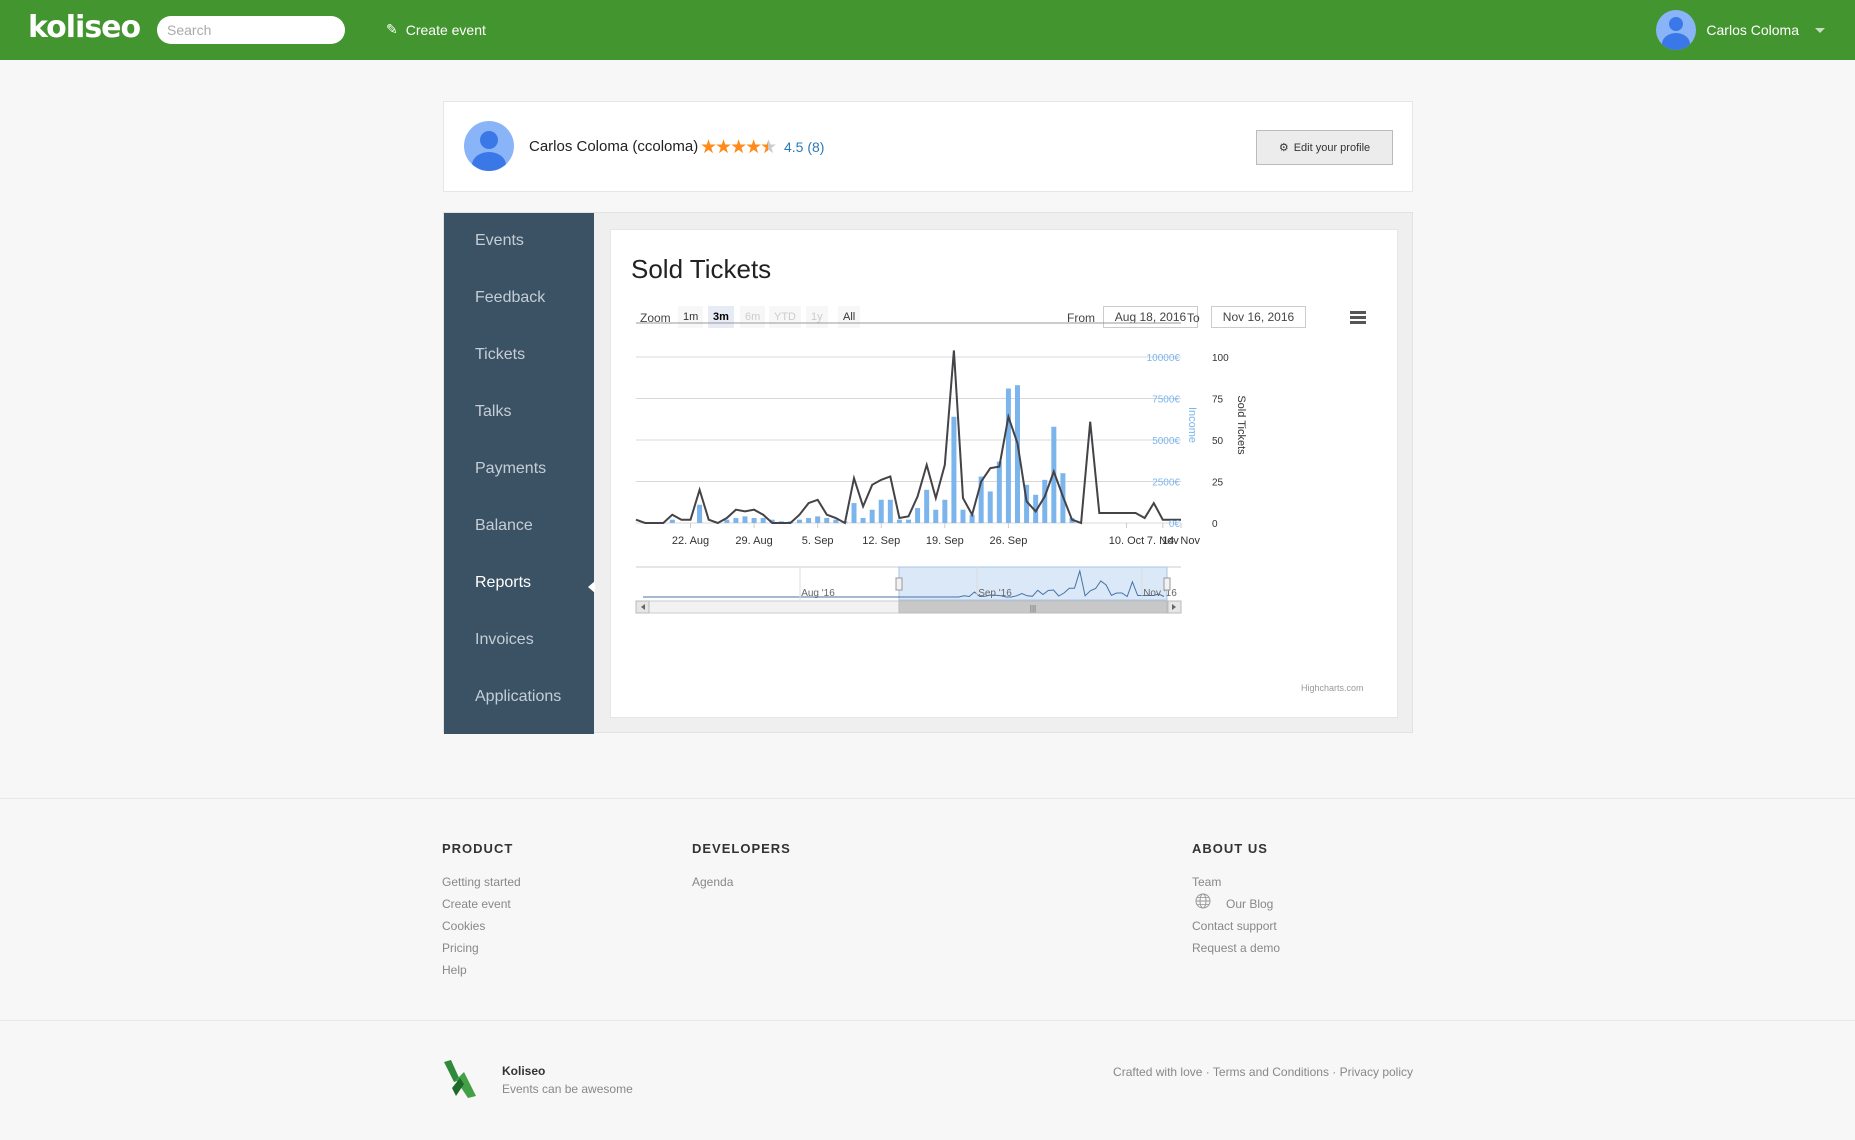 The image size is (1855, 1140). What do you see at coordinates (567, 1089) in the screenshot?
I see `footer-tagline: Events can be awesome` at bounding box center [567, 1089].